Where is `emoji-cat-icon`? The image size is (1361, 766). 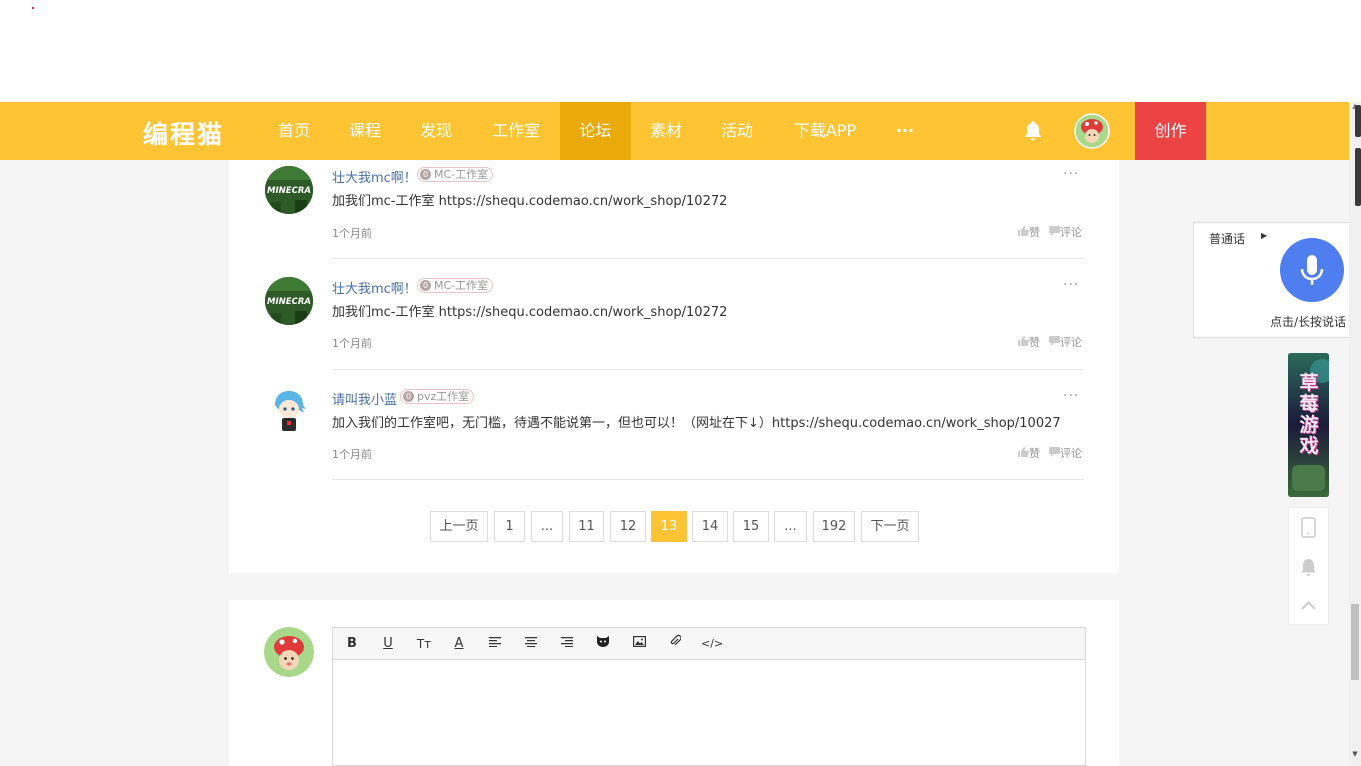 emoji-cat-icon is located at coordinates (603, 644).